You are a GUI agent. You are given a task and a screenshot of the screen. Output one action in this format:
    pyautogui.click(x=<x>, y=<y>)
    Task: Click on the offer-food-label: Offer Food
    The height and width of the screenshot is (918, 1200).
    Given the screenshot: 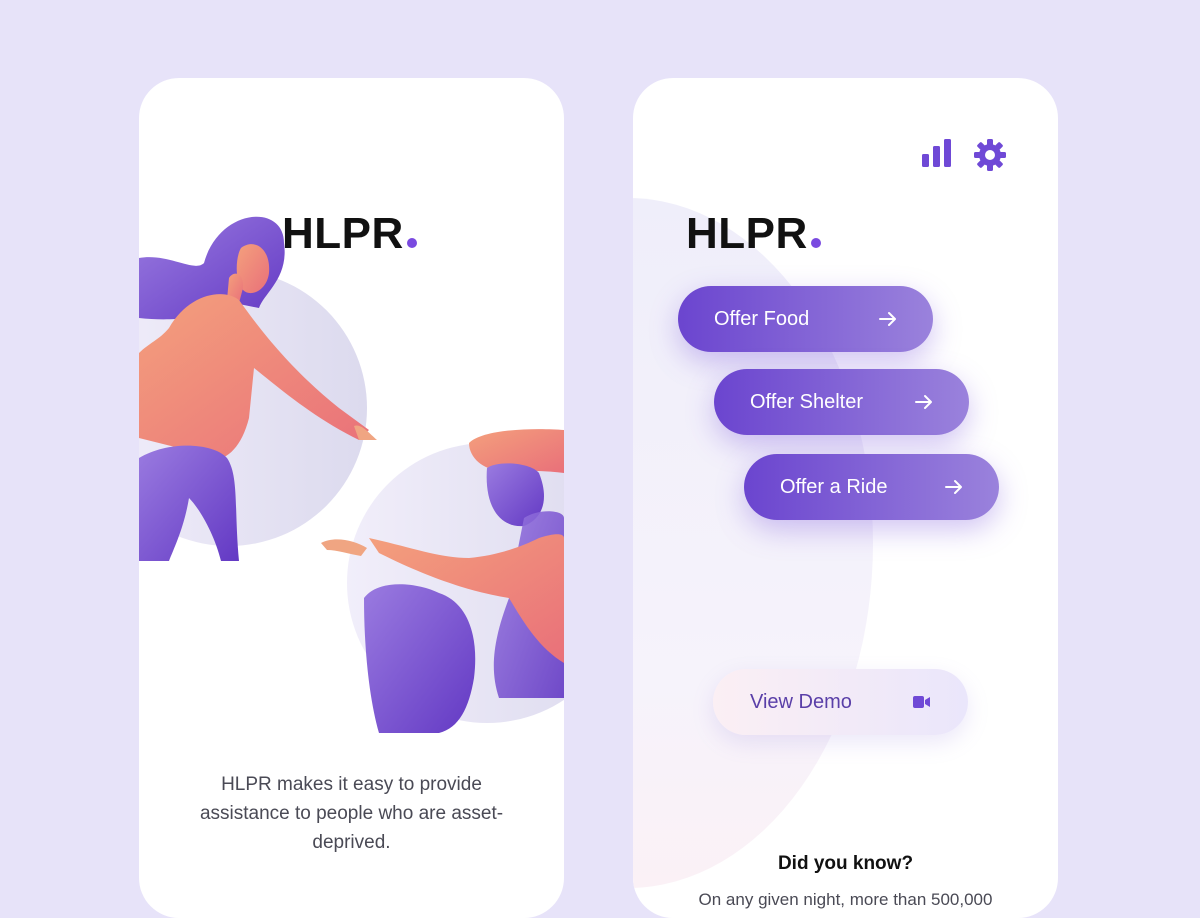 What is the action you would take?
    pyautogui.click(x=762, y=318)
    